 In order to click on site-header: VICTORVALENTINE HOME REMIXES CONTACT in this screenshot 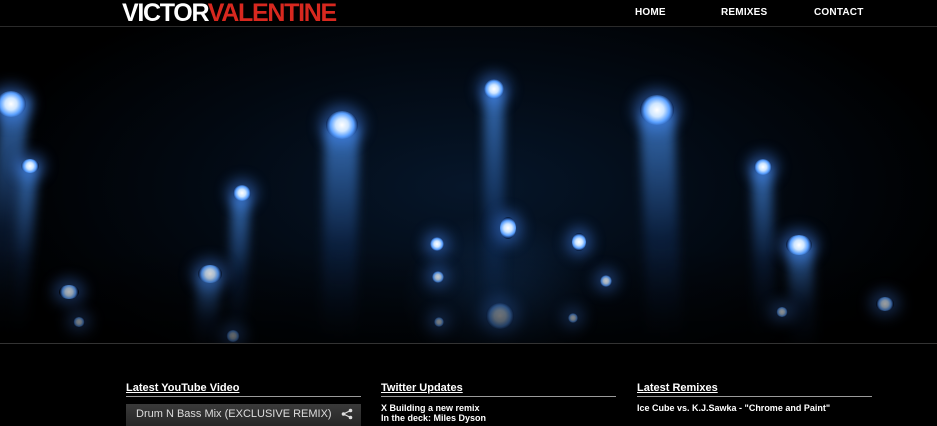, I will do `click(468, 13)`.